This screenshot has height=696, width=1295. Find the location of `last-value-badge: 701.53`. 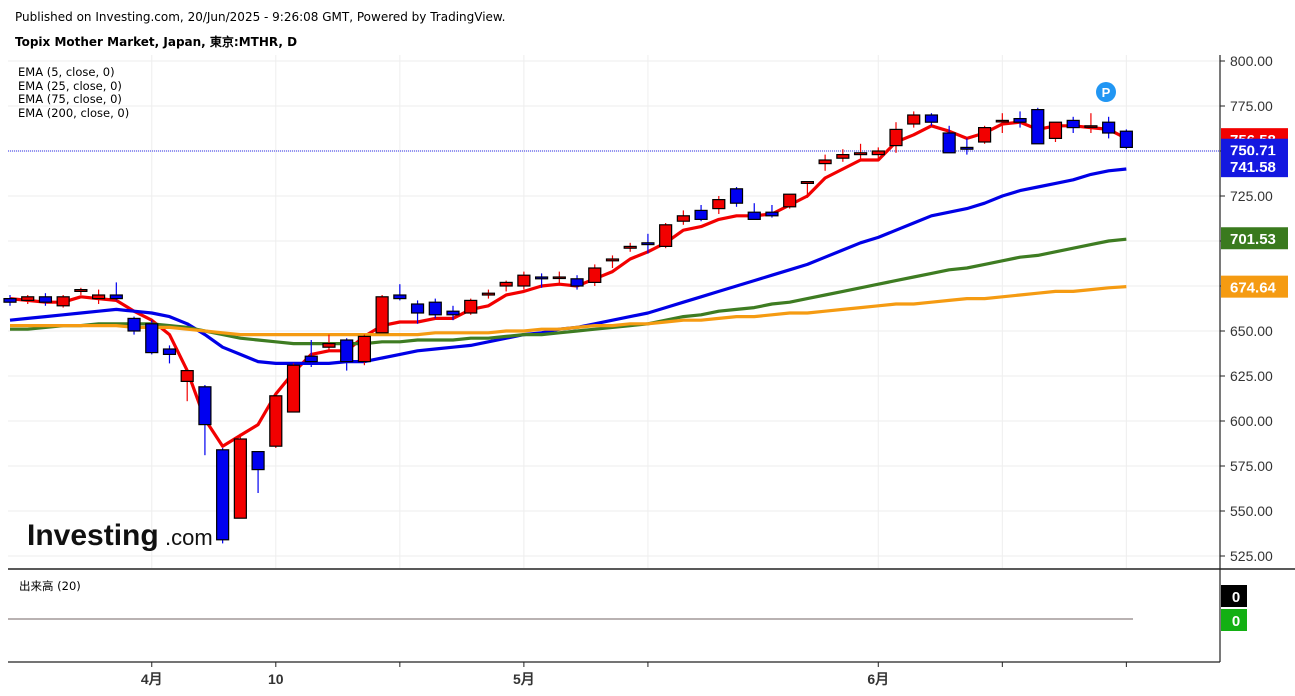

last-value-badge: 701.53 is located at coordinates (1254, 238).